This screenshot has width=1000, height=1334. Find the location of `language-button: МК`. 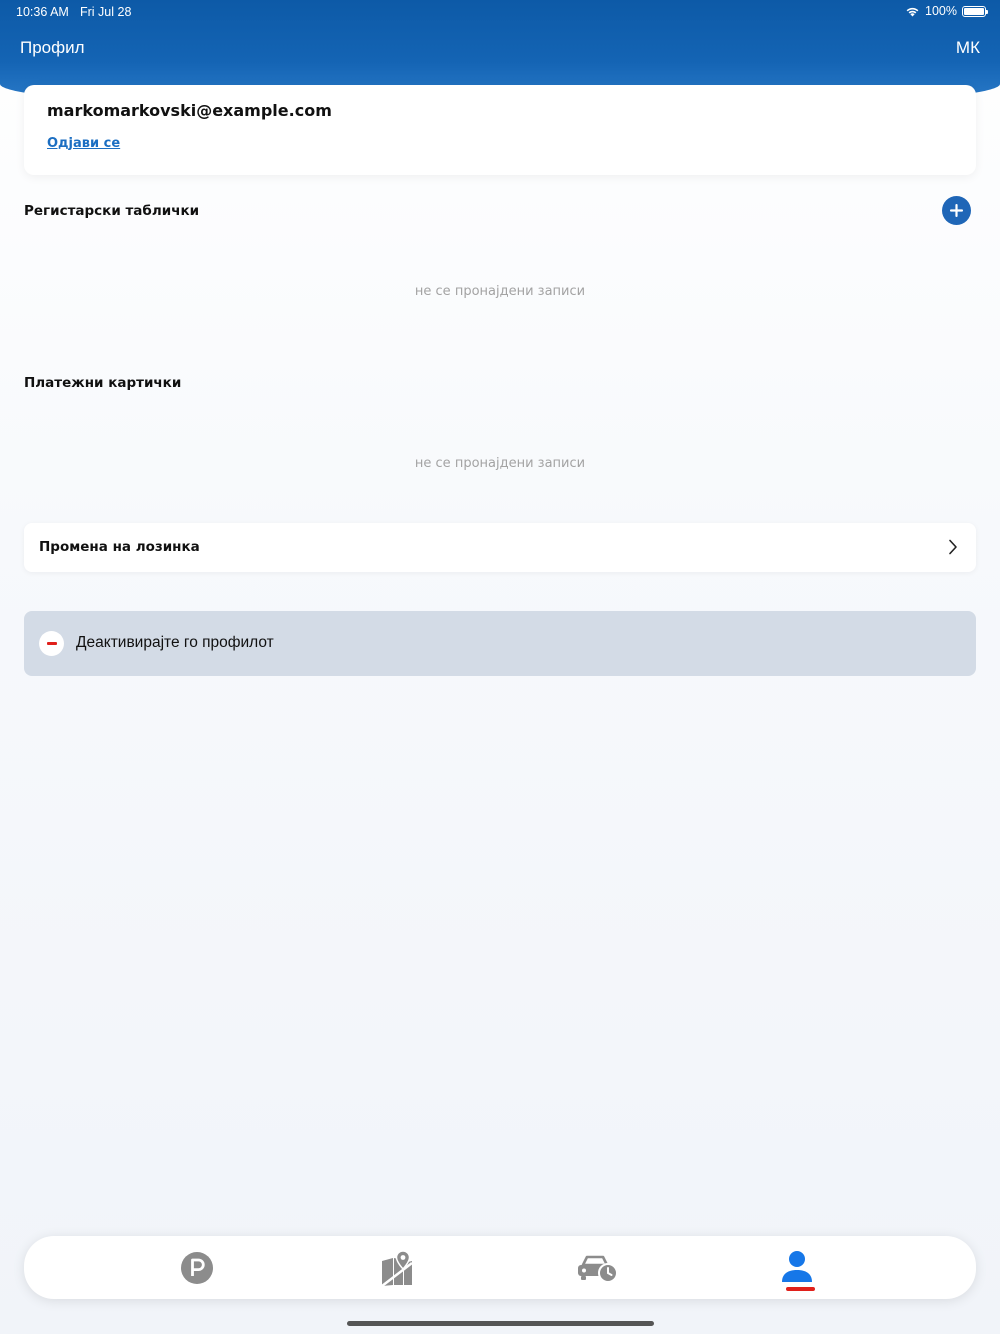

language-button: МК is located at coordinates (968, 48).